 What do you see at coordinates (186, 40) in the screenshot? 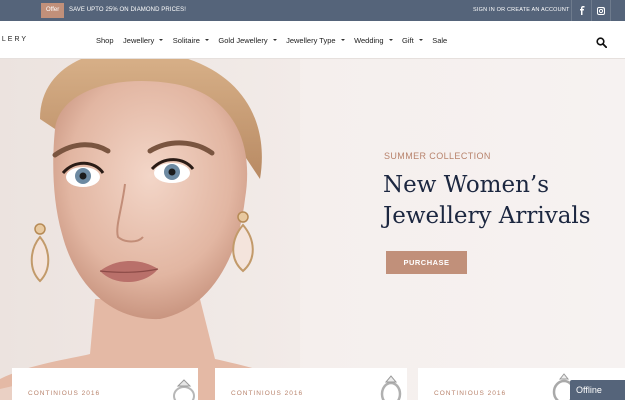
I see `nav-item-label: Solitaire` at bounding box center [186, 40].